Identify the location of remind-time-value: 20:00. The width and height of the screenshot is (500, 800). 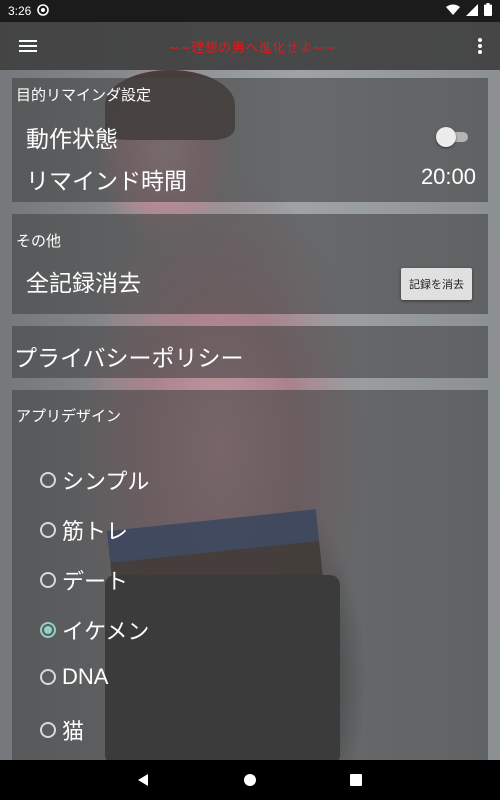
(448, 177).